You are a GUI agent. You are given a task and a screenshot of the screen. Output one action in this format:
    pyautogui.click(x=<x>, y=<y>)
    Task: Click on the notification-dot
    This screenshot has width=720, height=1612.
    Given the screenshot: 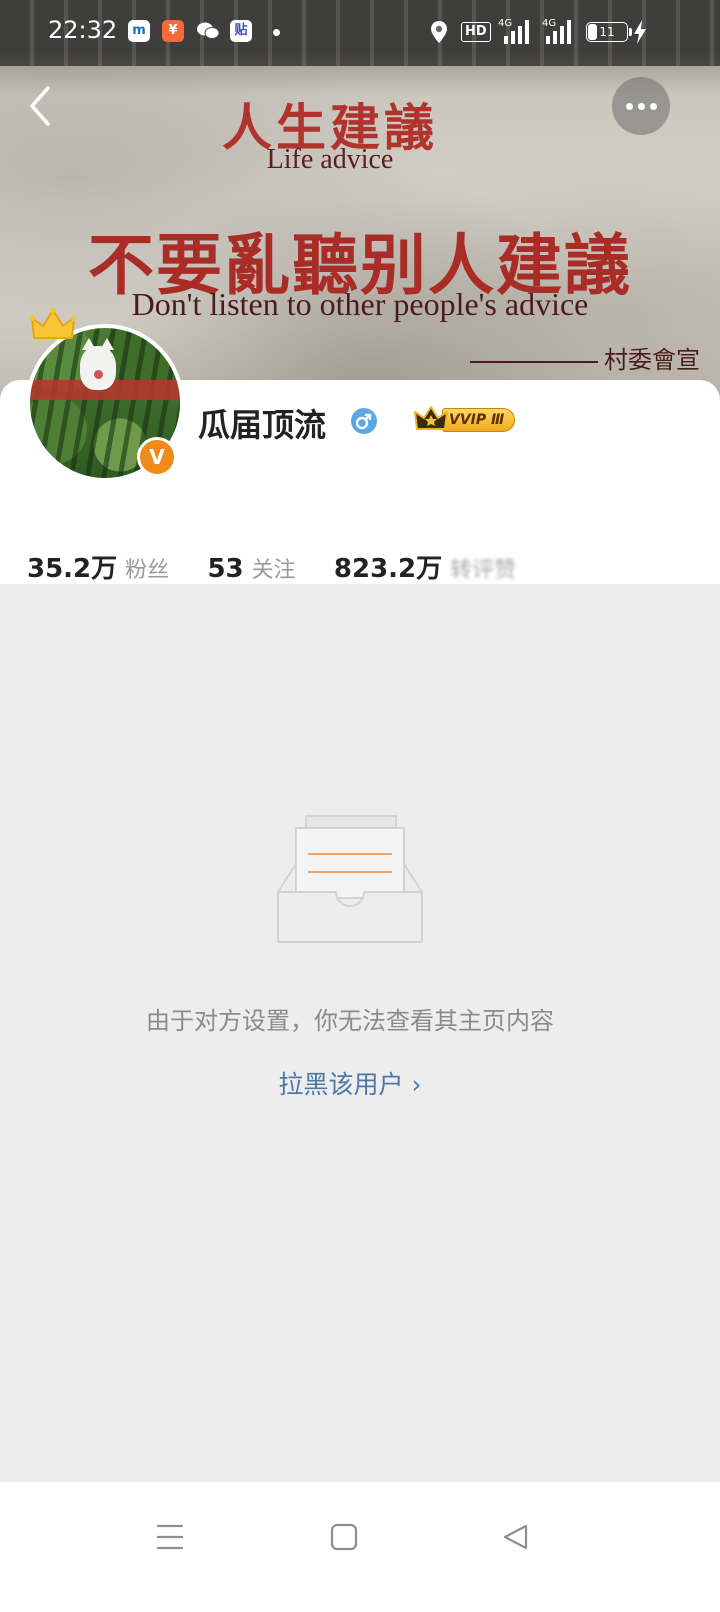 What is the action you would take?
    pyautogui.click(x=276, y=32)
    